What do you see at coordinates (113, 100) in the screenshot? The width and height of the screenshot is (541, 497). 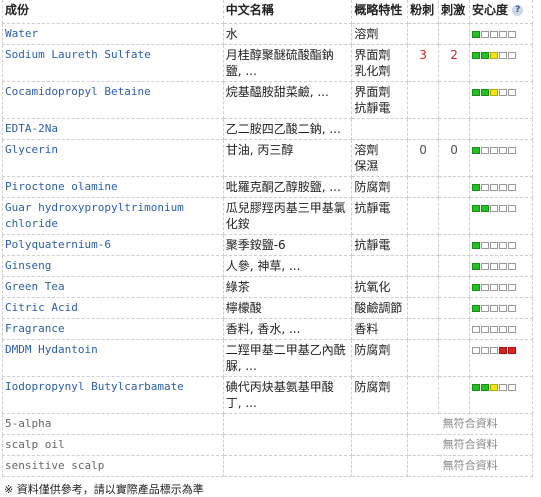 I see `ingredient-cell: Cocamidopropyl Betaine` at bounding box center [113, 100].